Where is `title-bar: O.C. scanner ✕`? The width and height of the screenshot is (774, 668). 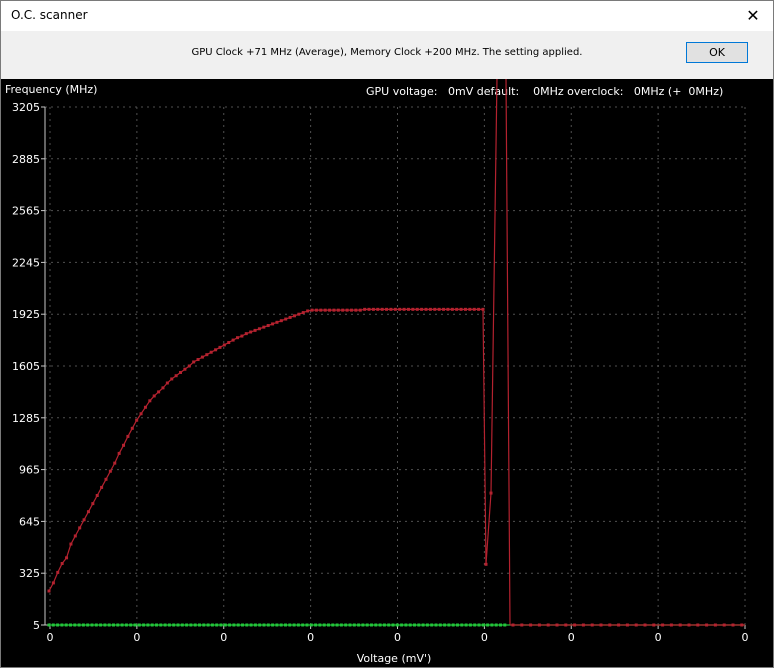 title-bar: O.C. scanner ✕ is located at coordinates (387, 16).